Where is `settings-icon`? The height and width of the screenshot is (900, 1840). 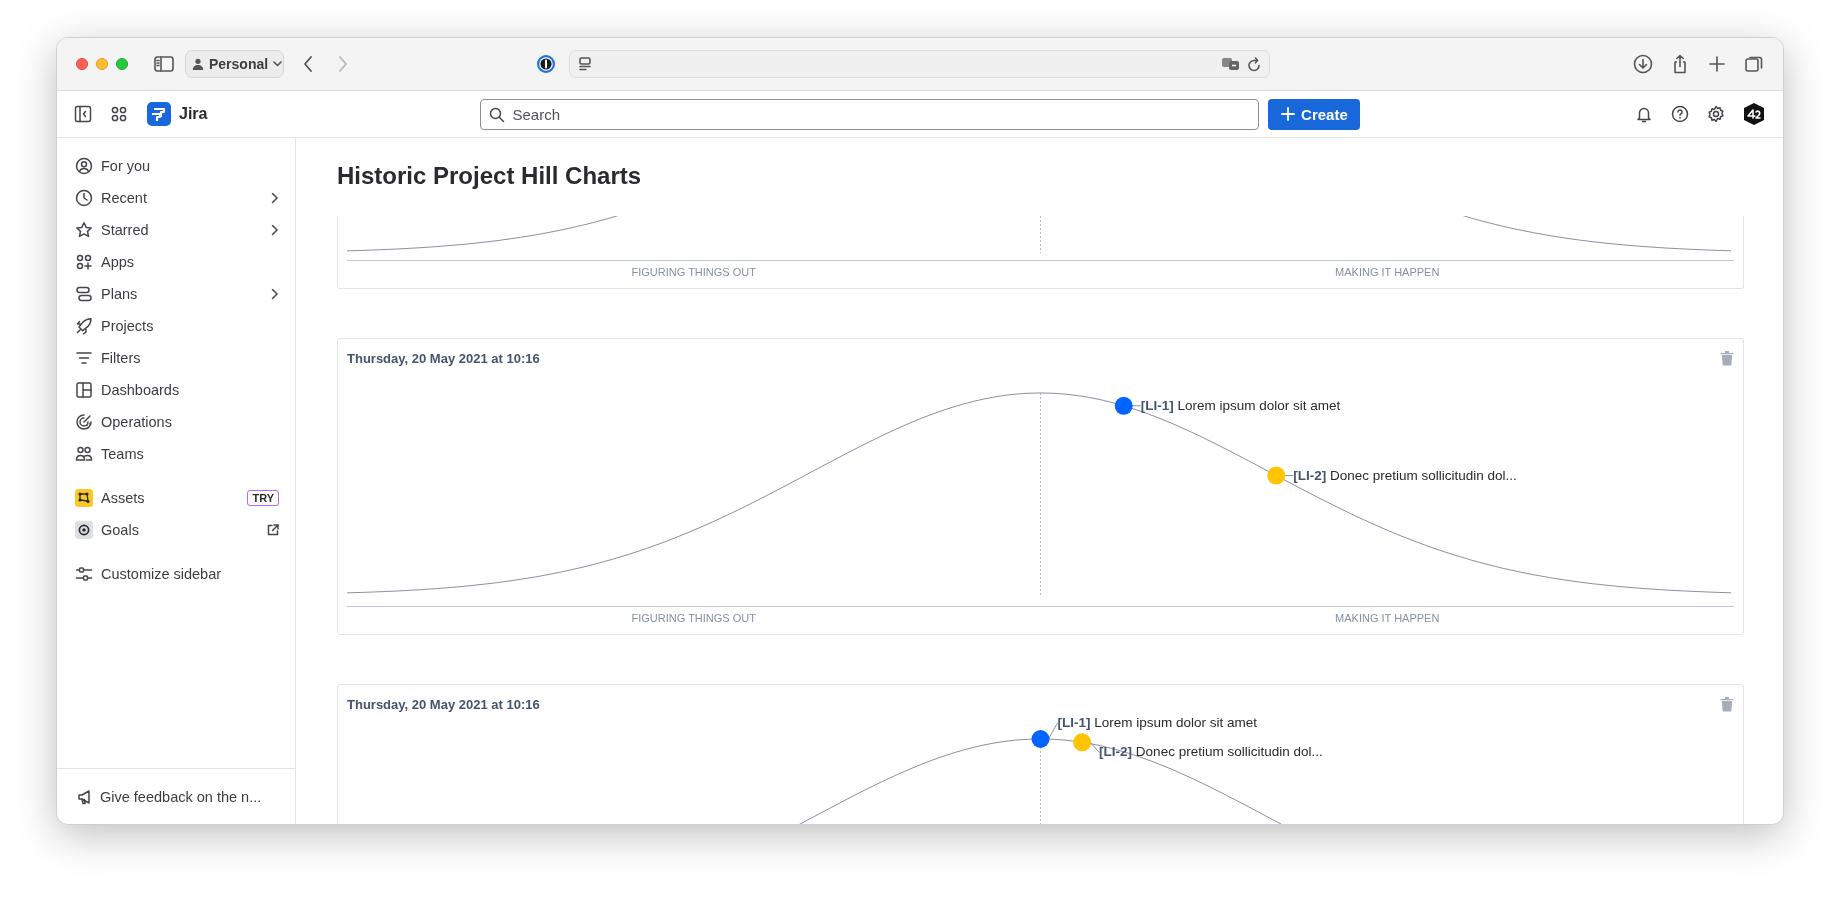 settings-icon is located at coordinates (1716, 114).